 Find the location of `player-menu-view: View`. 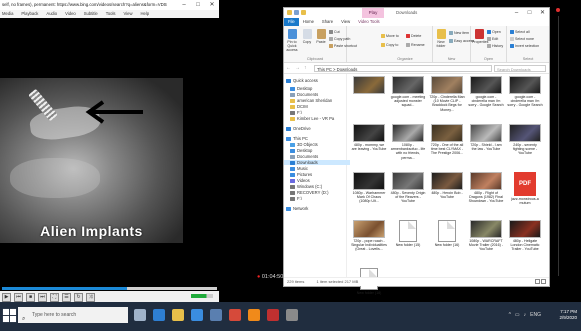

player-menu-view: View is located at coordinates (128, 14).